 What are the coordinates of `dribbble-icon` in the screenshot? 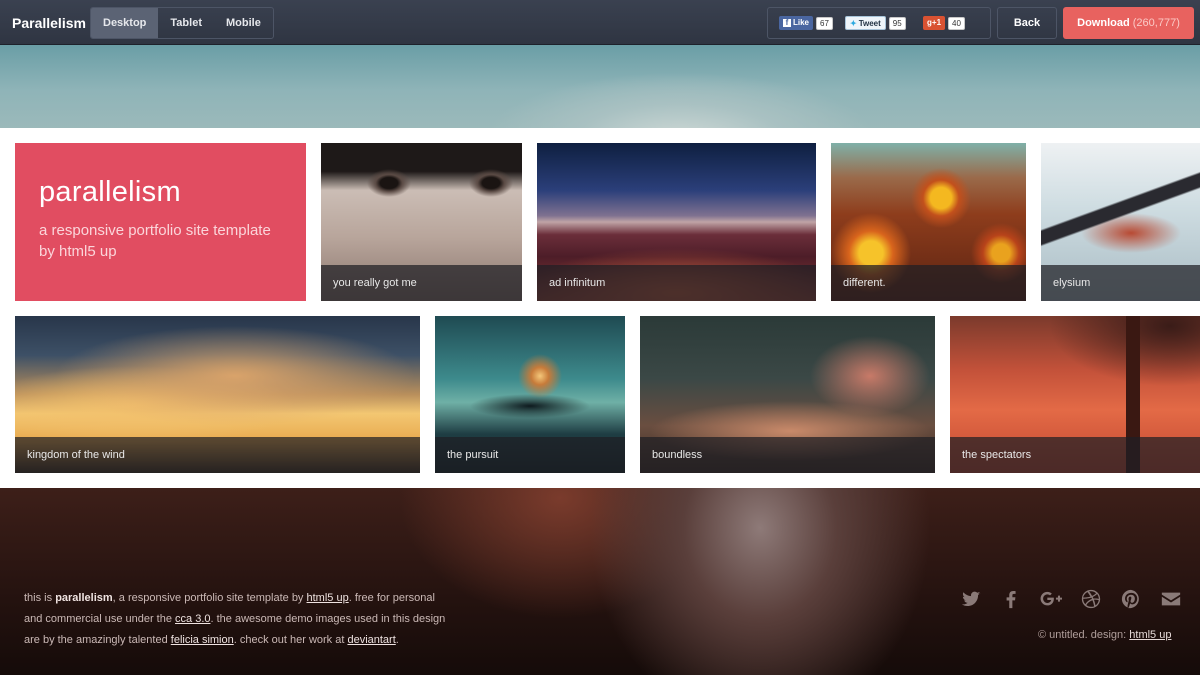 It's located at (1091, 599).